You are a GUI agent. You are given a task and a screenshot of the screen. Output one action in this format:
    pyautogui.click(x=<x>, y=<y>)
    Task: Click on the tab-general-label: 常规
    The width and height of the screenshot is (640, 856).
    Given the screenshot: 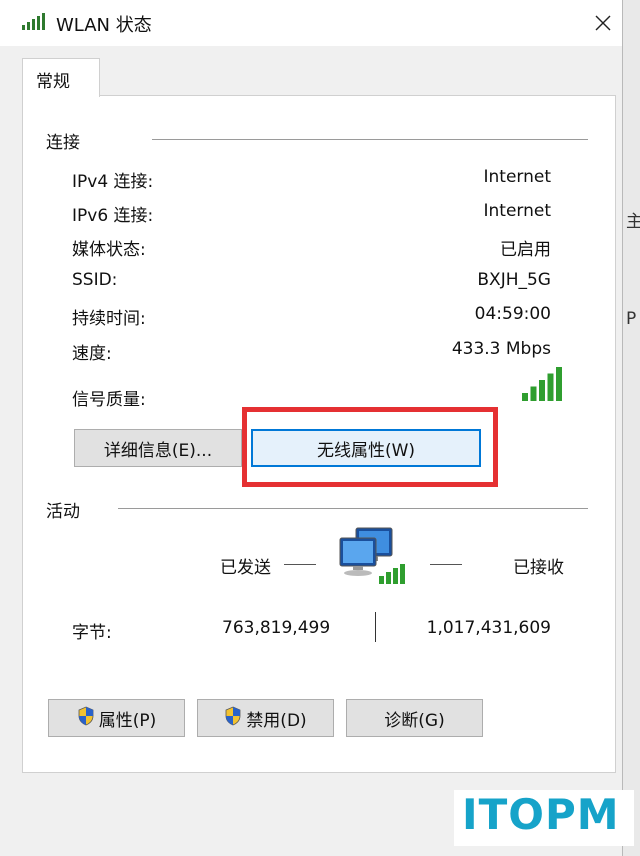 What is the action you would take?
    pyautogui.click(x=53, y=82)
    